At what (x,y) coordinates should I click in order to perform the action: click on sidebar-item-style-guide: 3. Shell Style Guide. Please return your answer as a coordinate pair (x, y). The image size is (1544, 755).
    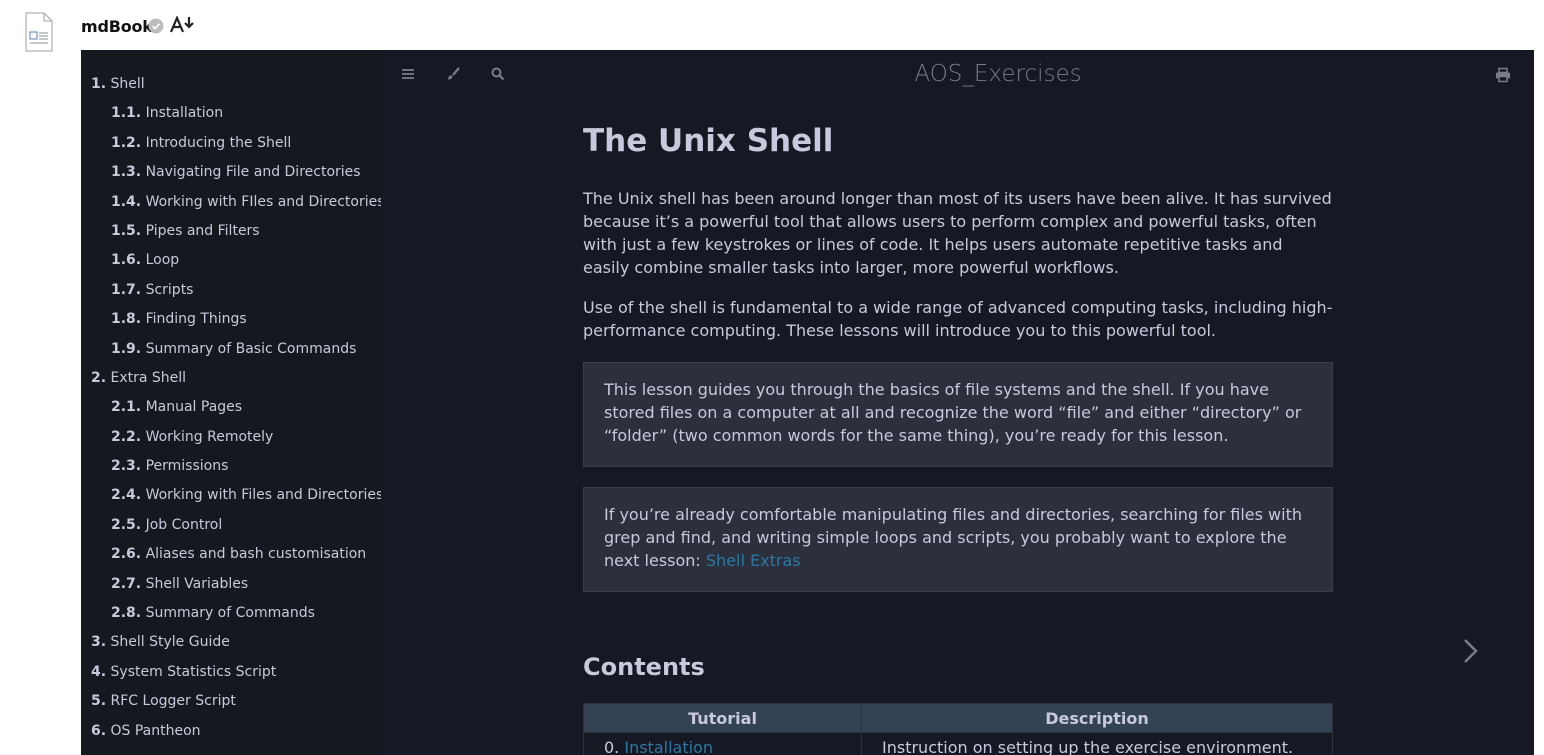
    Looking at the image, I should click on (160, 642).